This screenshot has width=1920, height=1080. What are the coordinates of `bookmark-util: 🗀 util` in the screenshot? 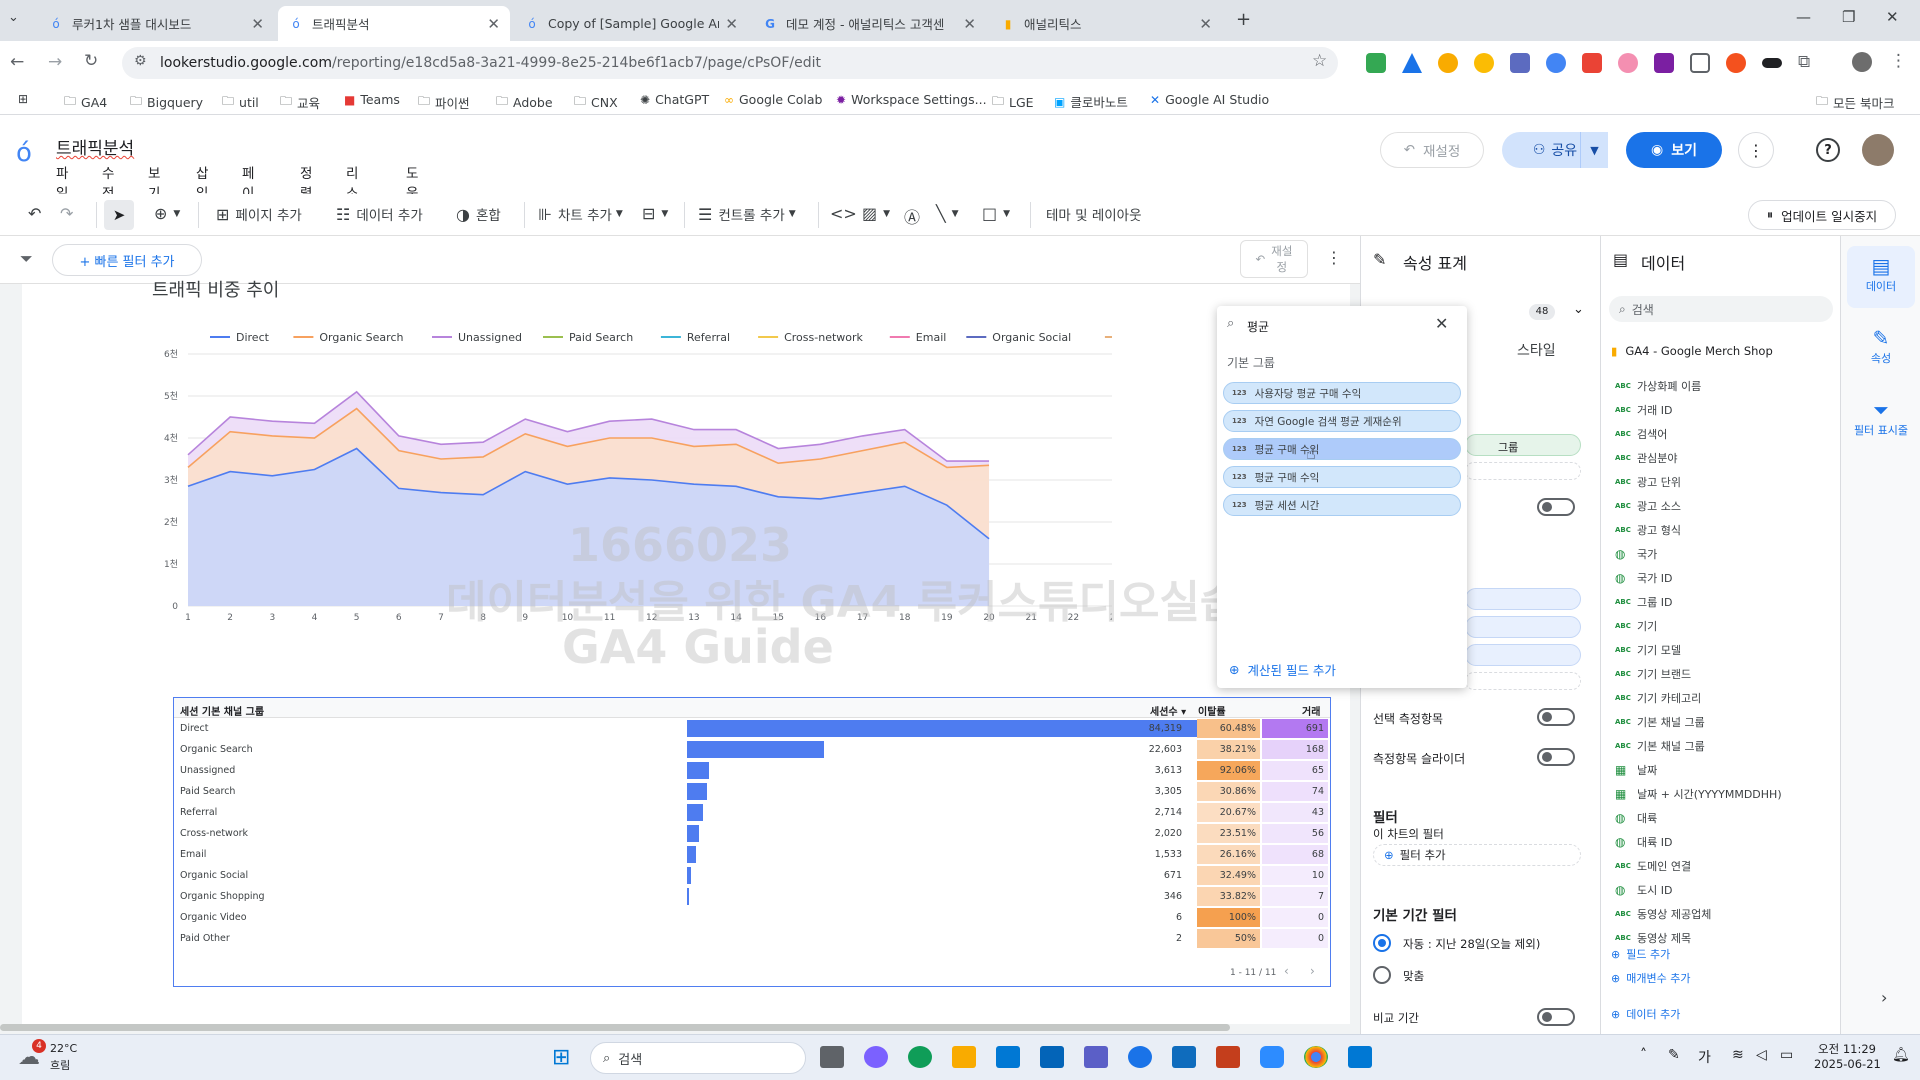 It's located at (240, 102).